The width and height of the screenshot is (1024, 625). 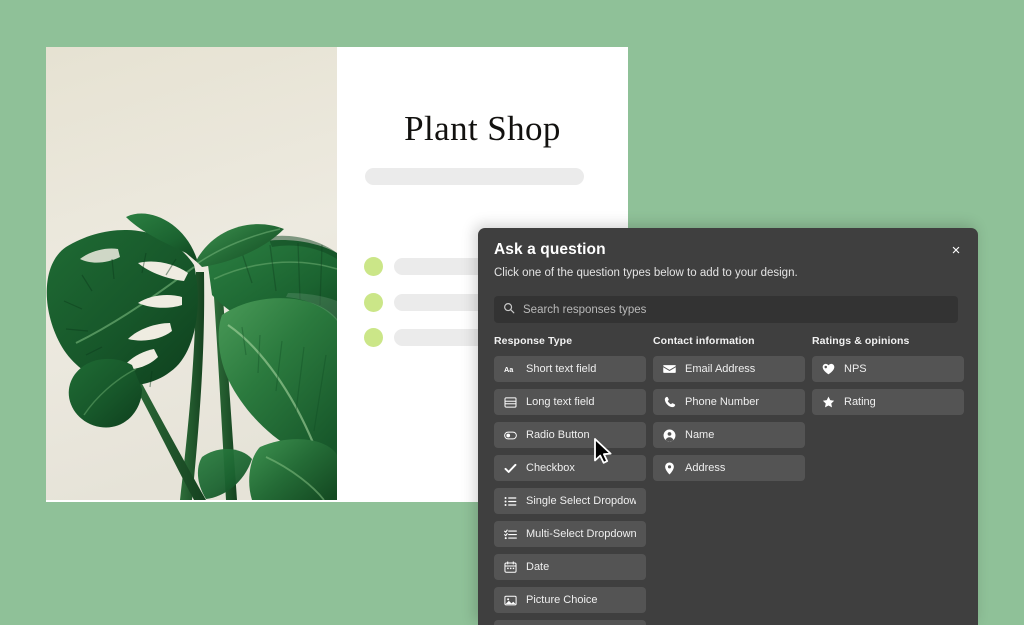 What do you see at coordinates (510, 402) in the screenshot?
I see `paragraph-lines-icon` at bounding box center [510, 402].